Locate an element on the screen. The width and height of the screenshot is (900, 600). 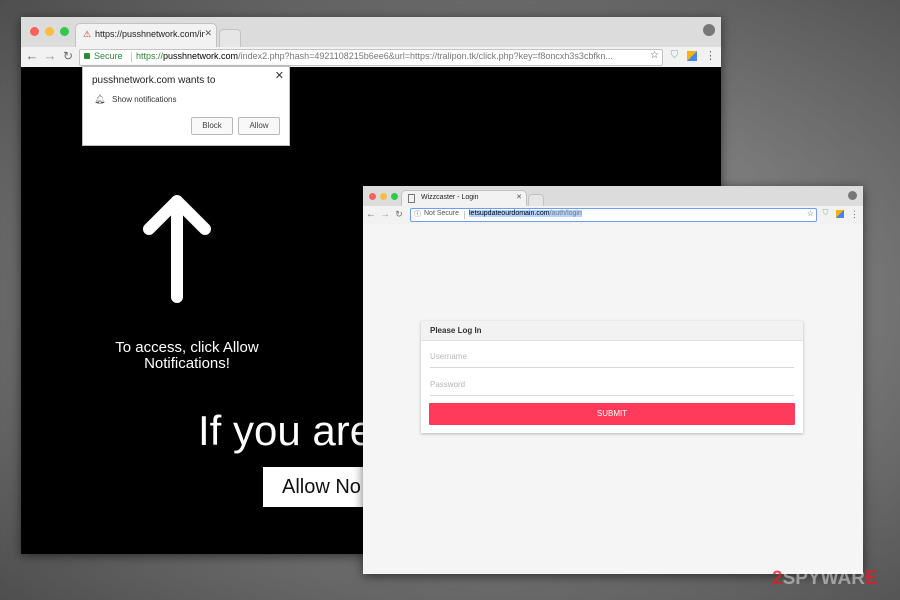
login-card: Please Log In Username Password SUBMIT is located at coordinates (612, 377).